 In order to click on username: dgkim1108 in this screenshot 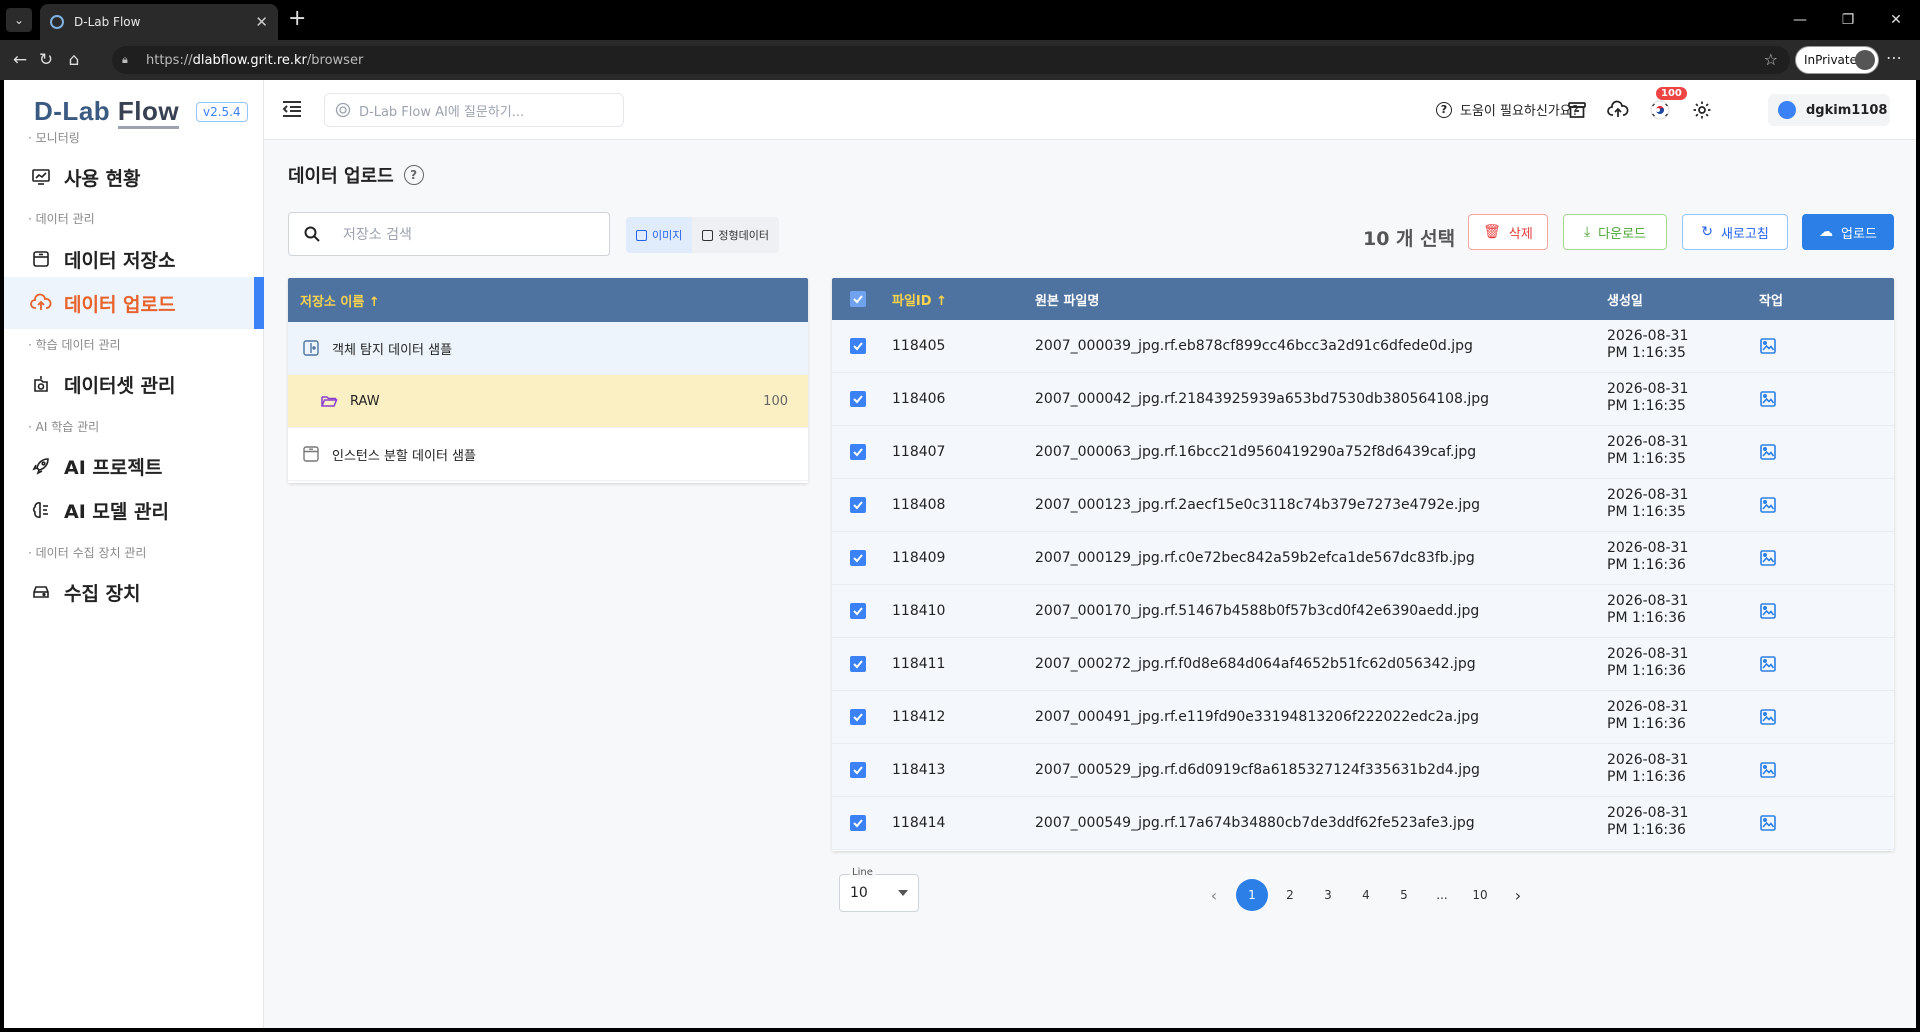, I will do `click(1847, 110)`.